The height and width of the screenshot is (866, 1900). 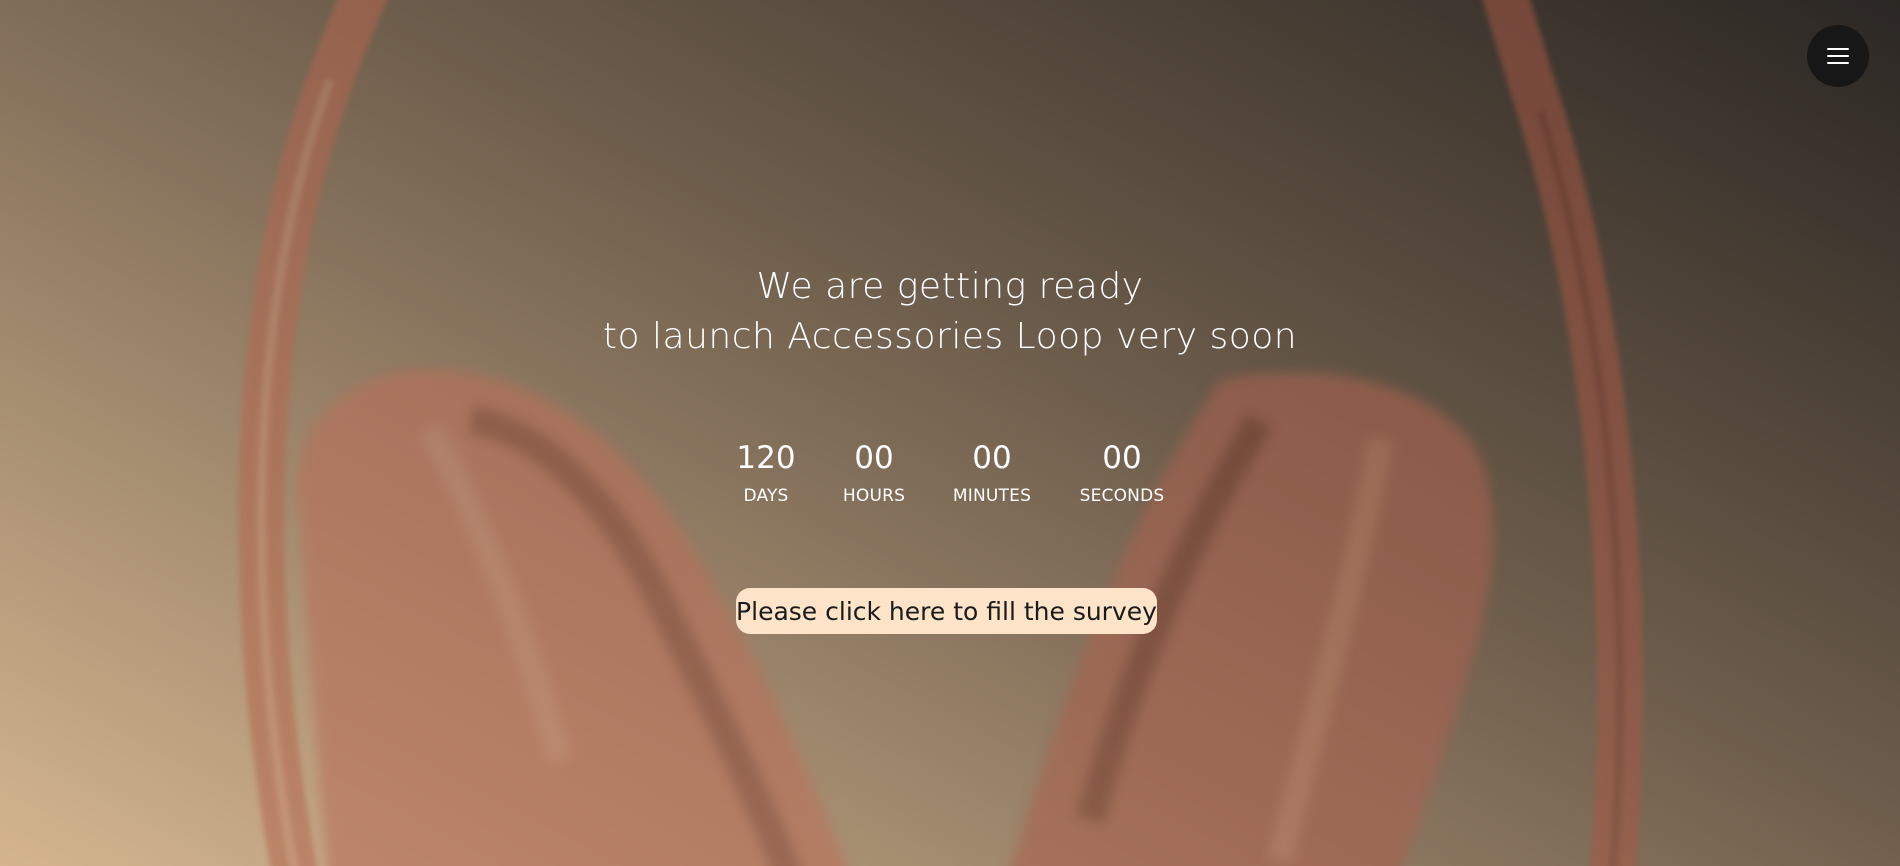 What do you see at coordinates (992, 496) in the screenshot?
I see `countdown-minutes-label: MINUTES` at bounding box center [992, 496].